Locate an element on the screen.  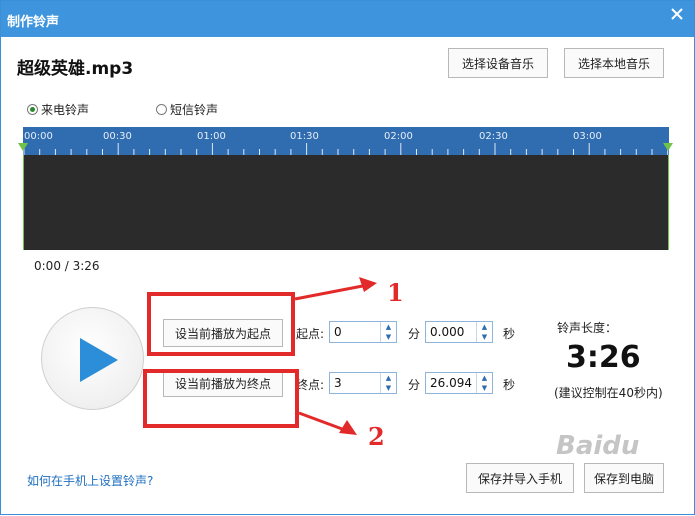
select-device-music-button: 选择设备音乐 is located at coordinates (498, 63).